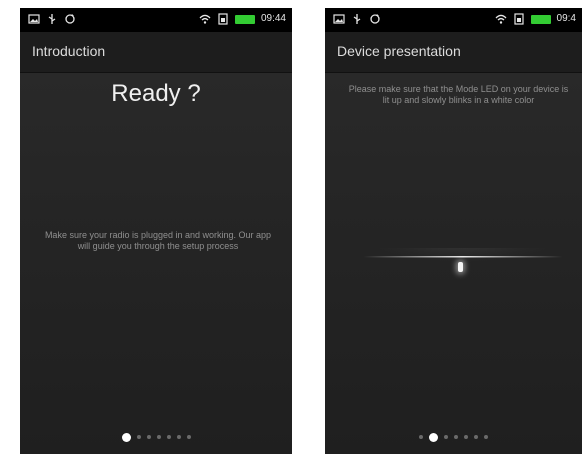  What do you see at coordinates (460, 267) in the screenshot?
I see `mode-led` at bounding box center [460, 267].